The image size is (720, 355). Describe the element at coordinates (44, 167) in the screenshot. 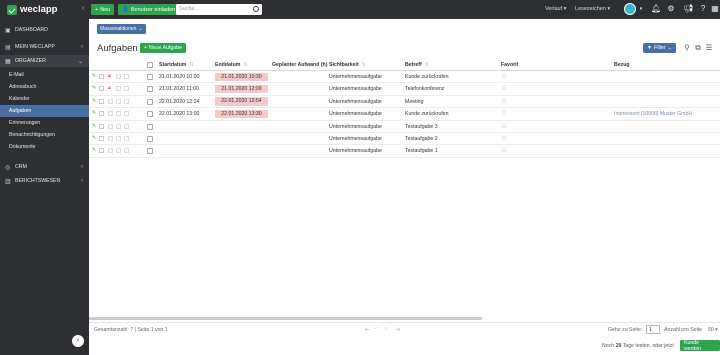

I see `sidebar-item-crm: ◎ CRM ›` at that location.